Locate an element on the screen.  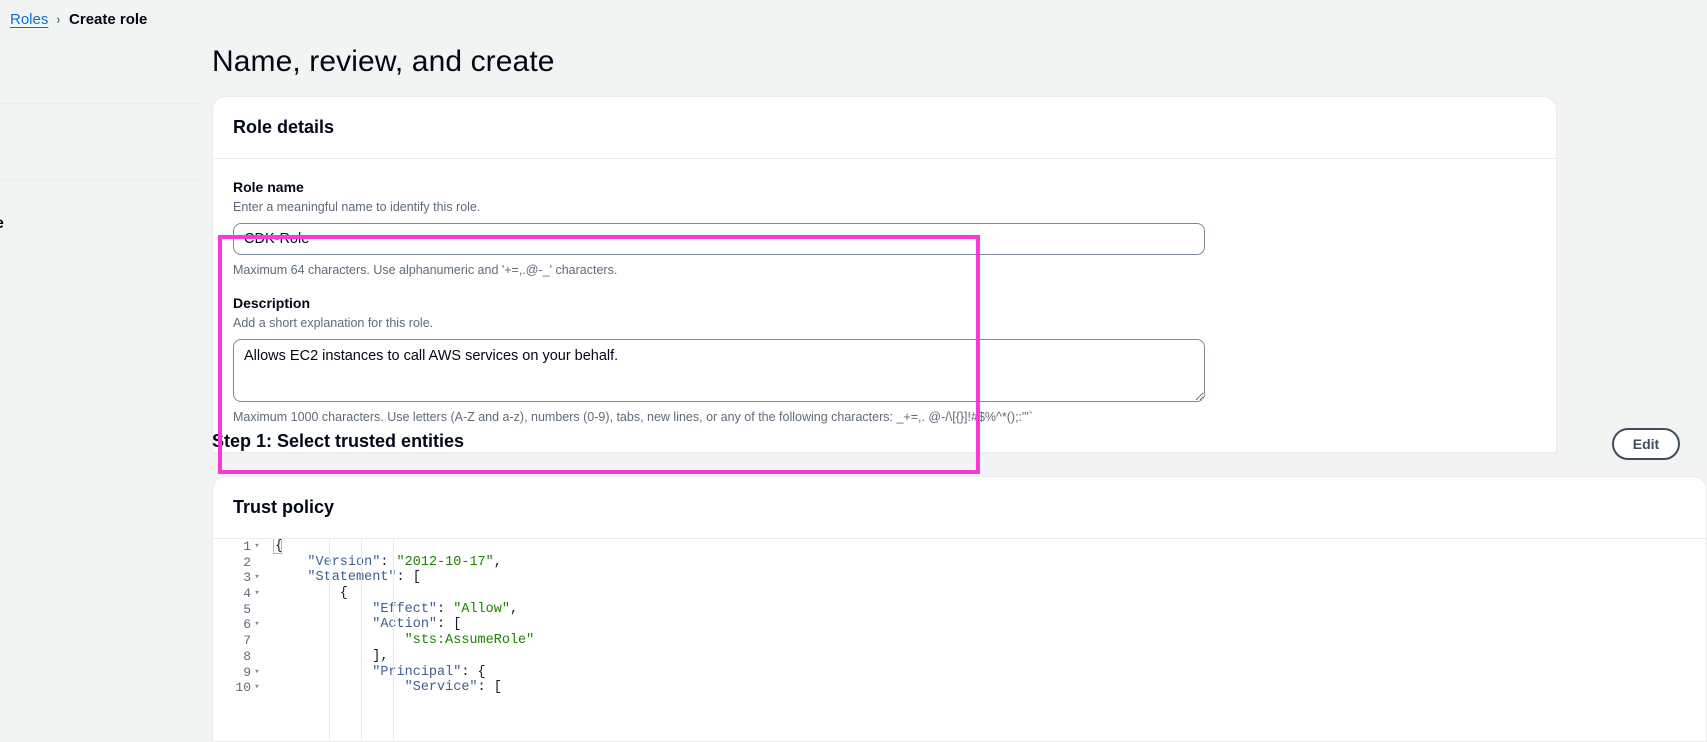
code-line-number: 9 ▾ is located at coordinates (240, 672).